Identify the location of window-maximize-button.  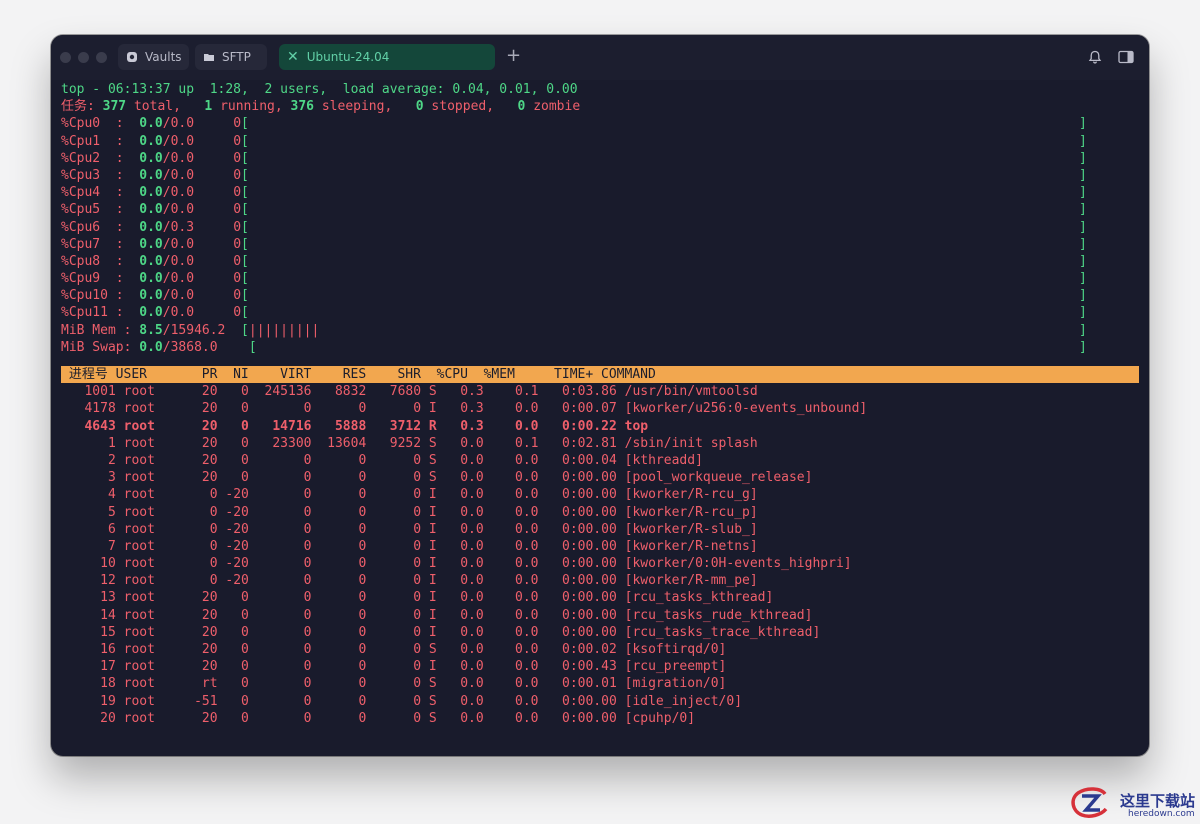
(101, 57).